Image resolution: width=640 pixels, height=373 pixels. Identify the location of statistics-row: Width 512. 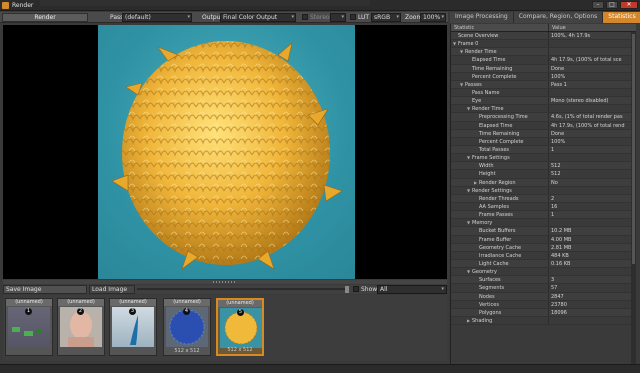
(543, 166).